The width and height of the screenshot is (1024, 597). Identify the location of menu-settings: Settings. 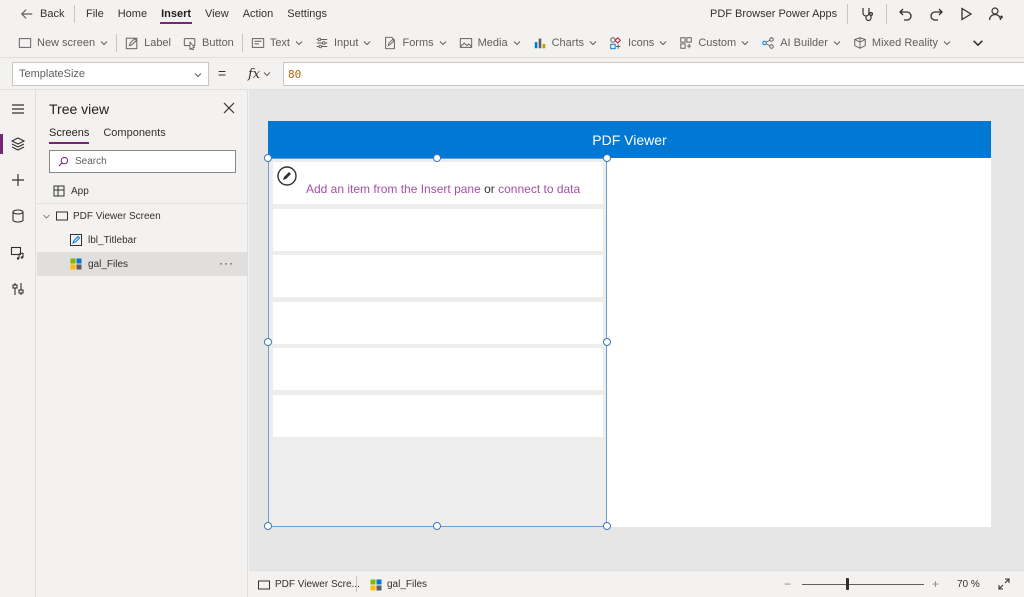
(307, 14).